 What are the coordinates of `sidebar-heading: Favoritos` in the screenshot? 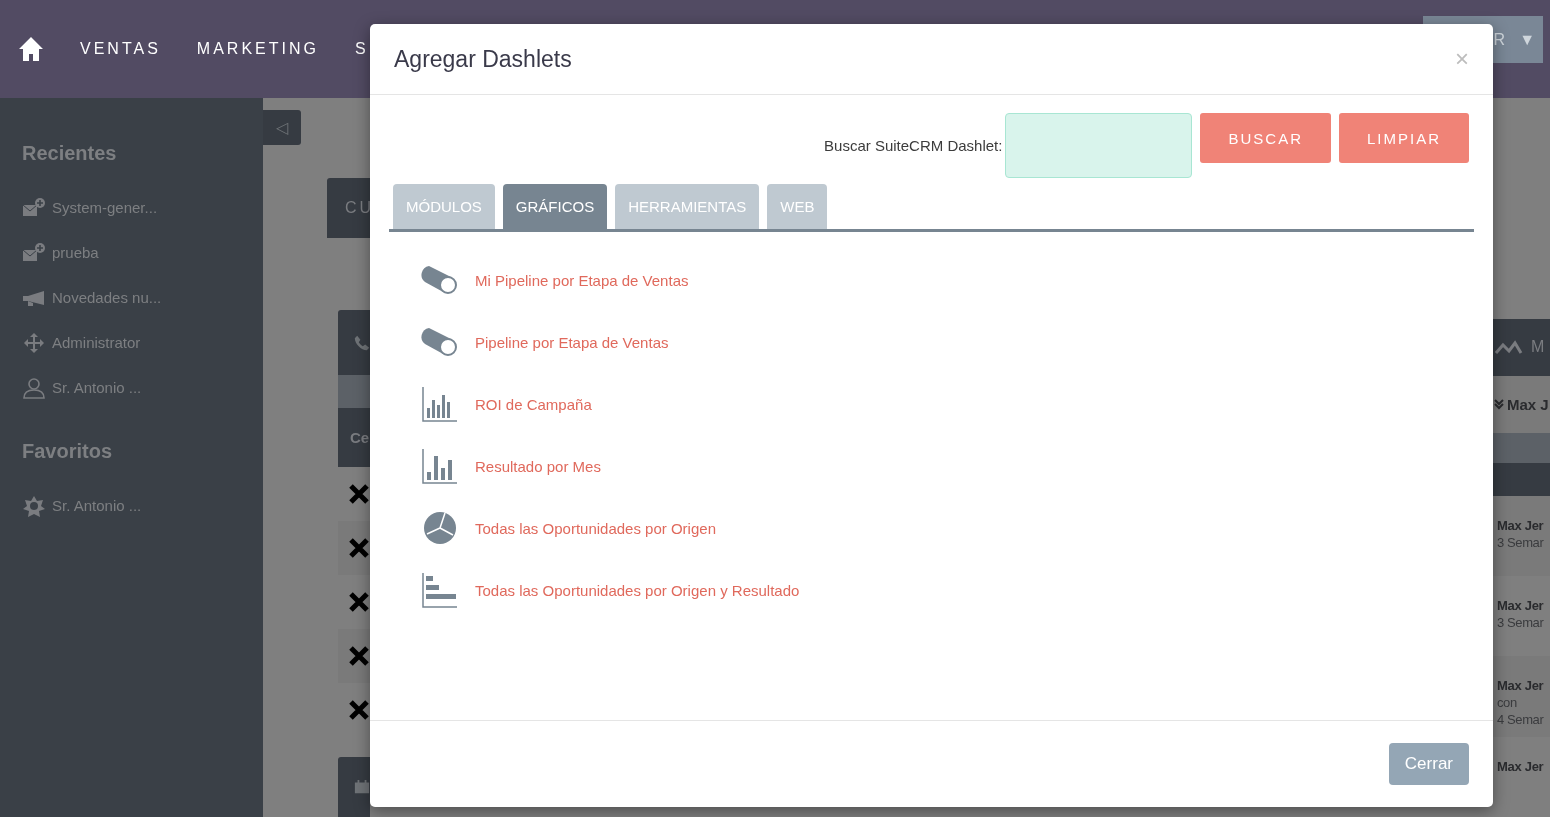 It's located at (68, 451).